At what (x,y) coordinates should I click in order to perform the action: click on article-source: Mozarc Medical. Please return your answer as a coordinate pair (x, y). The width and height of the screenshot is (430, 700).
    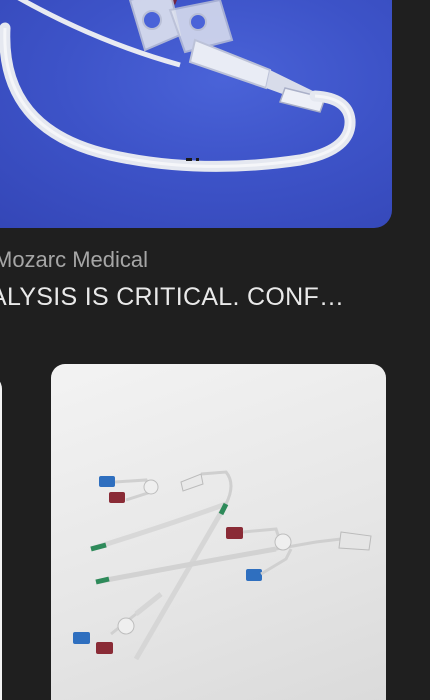
    Looking at the image, I should click on (74, 260).